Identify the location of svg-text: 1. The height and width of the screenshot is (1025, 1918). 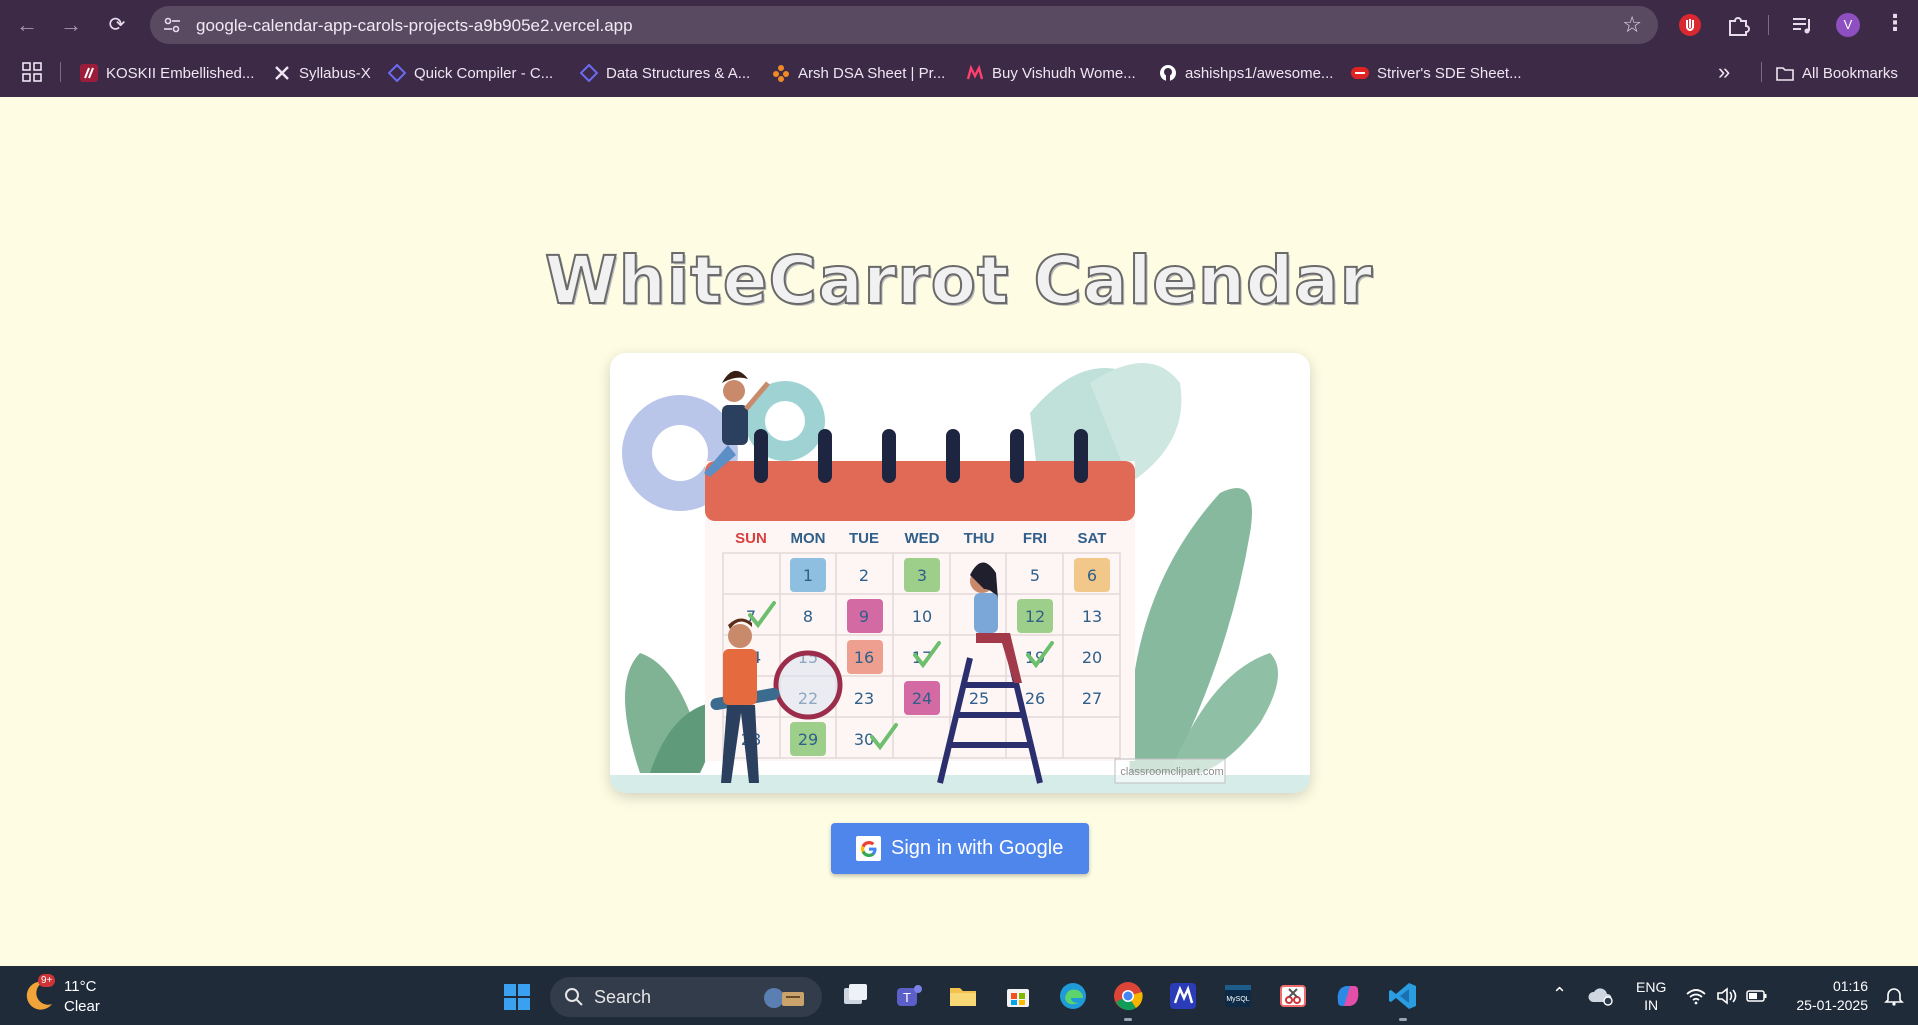
(808, 575).